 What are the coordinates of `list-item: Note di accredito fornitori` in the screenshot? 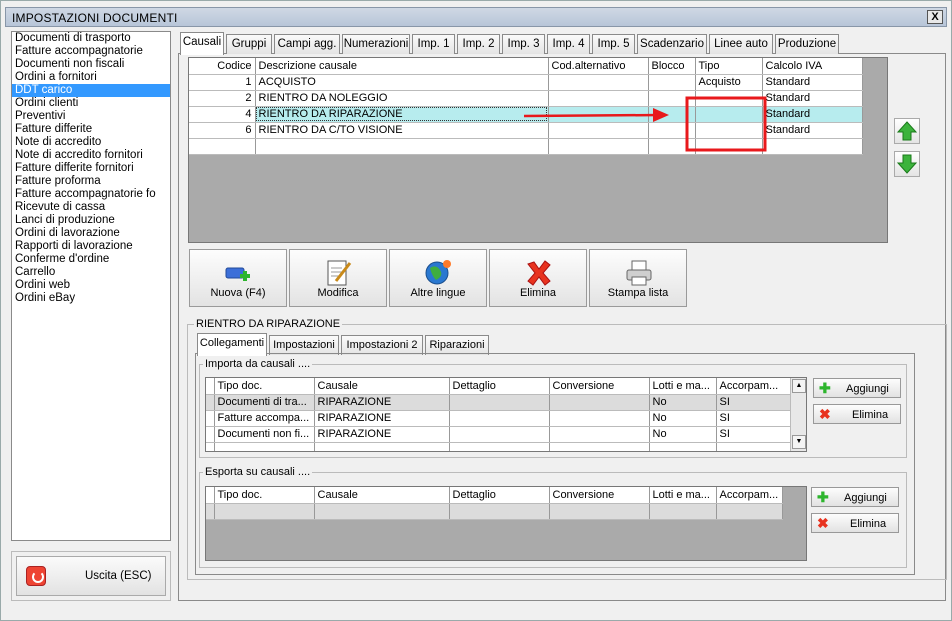 It's located at (91, 155).